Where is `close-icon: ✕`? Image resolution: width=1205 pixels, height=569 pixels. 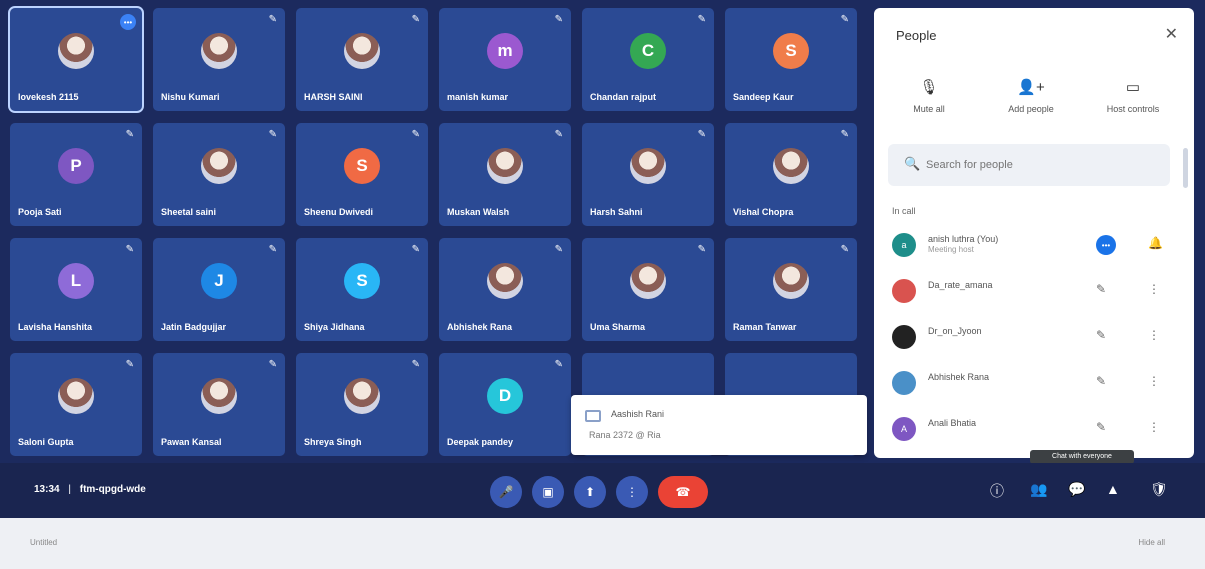
close-icon: ✕ is located at coordinates (1171, 34).